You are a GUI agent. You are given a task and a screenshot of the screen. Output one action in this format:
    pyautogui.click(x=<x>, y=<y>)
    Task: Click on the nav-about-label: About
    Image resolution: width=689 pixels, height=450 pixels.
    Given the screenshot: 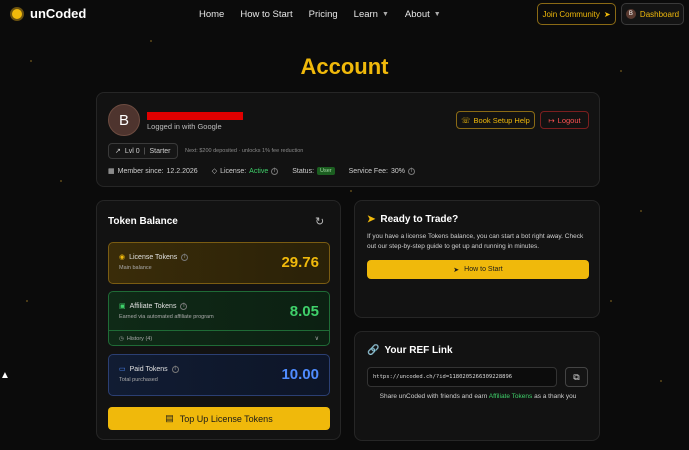 What is the action you would take?
    pyautogui.click(x=417, y=14)
    